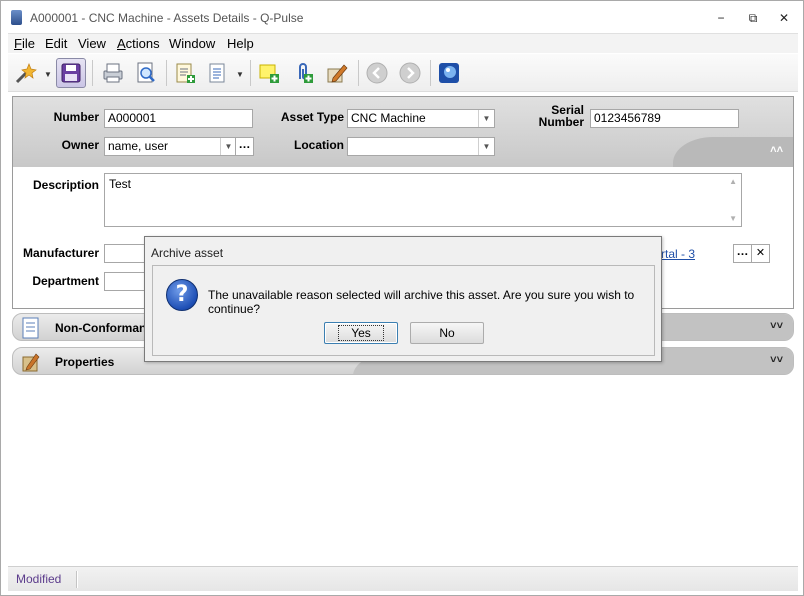  What do you see at coordinates (80, 145) in the screenshot?
I see `owner-label: Owner` at bounding box center [80, 145].